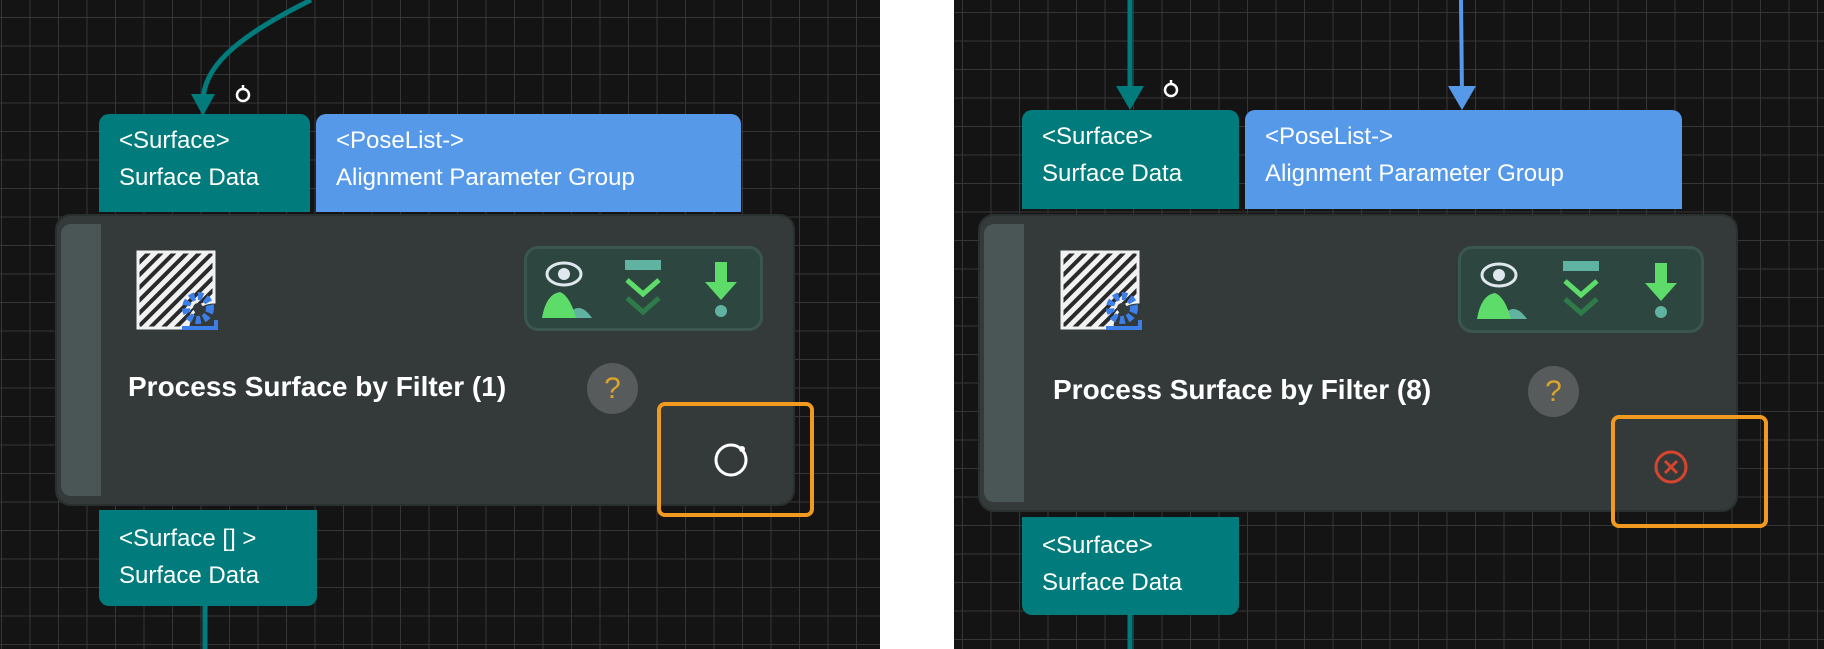 This screenshot has height=649, width=1824. What do you see at coordinates (1461, 48) in the screenshot?
I see `input-wire-poselist` at bounding box center [1461, 48].